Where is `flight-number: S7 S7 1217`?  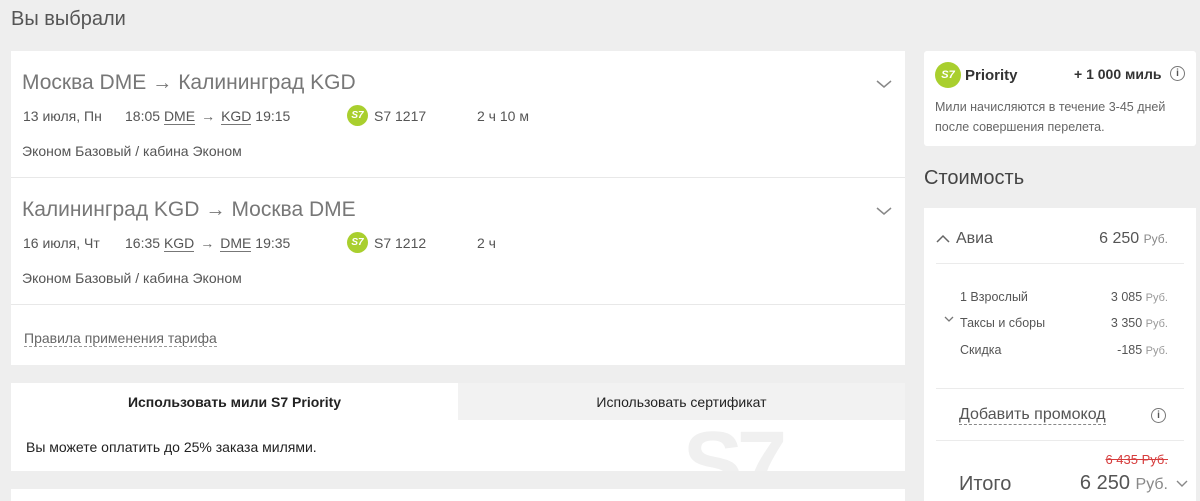 flight-number: S7 S7 1217 is located at coordinates (386, 115).